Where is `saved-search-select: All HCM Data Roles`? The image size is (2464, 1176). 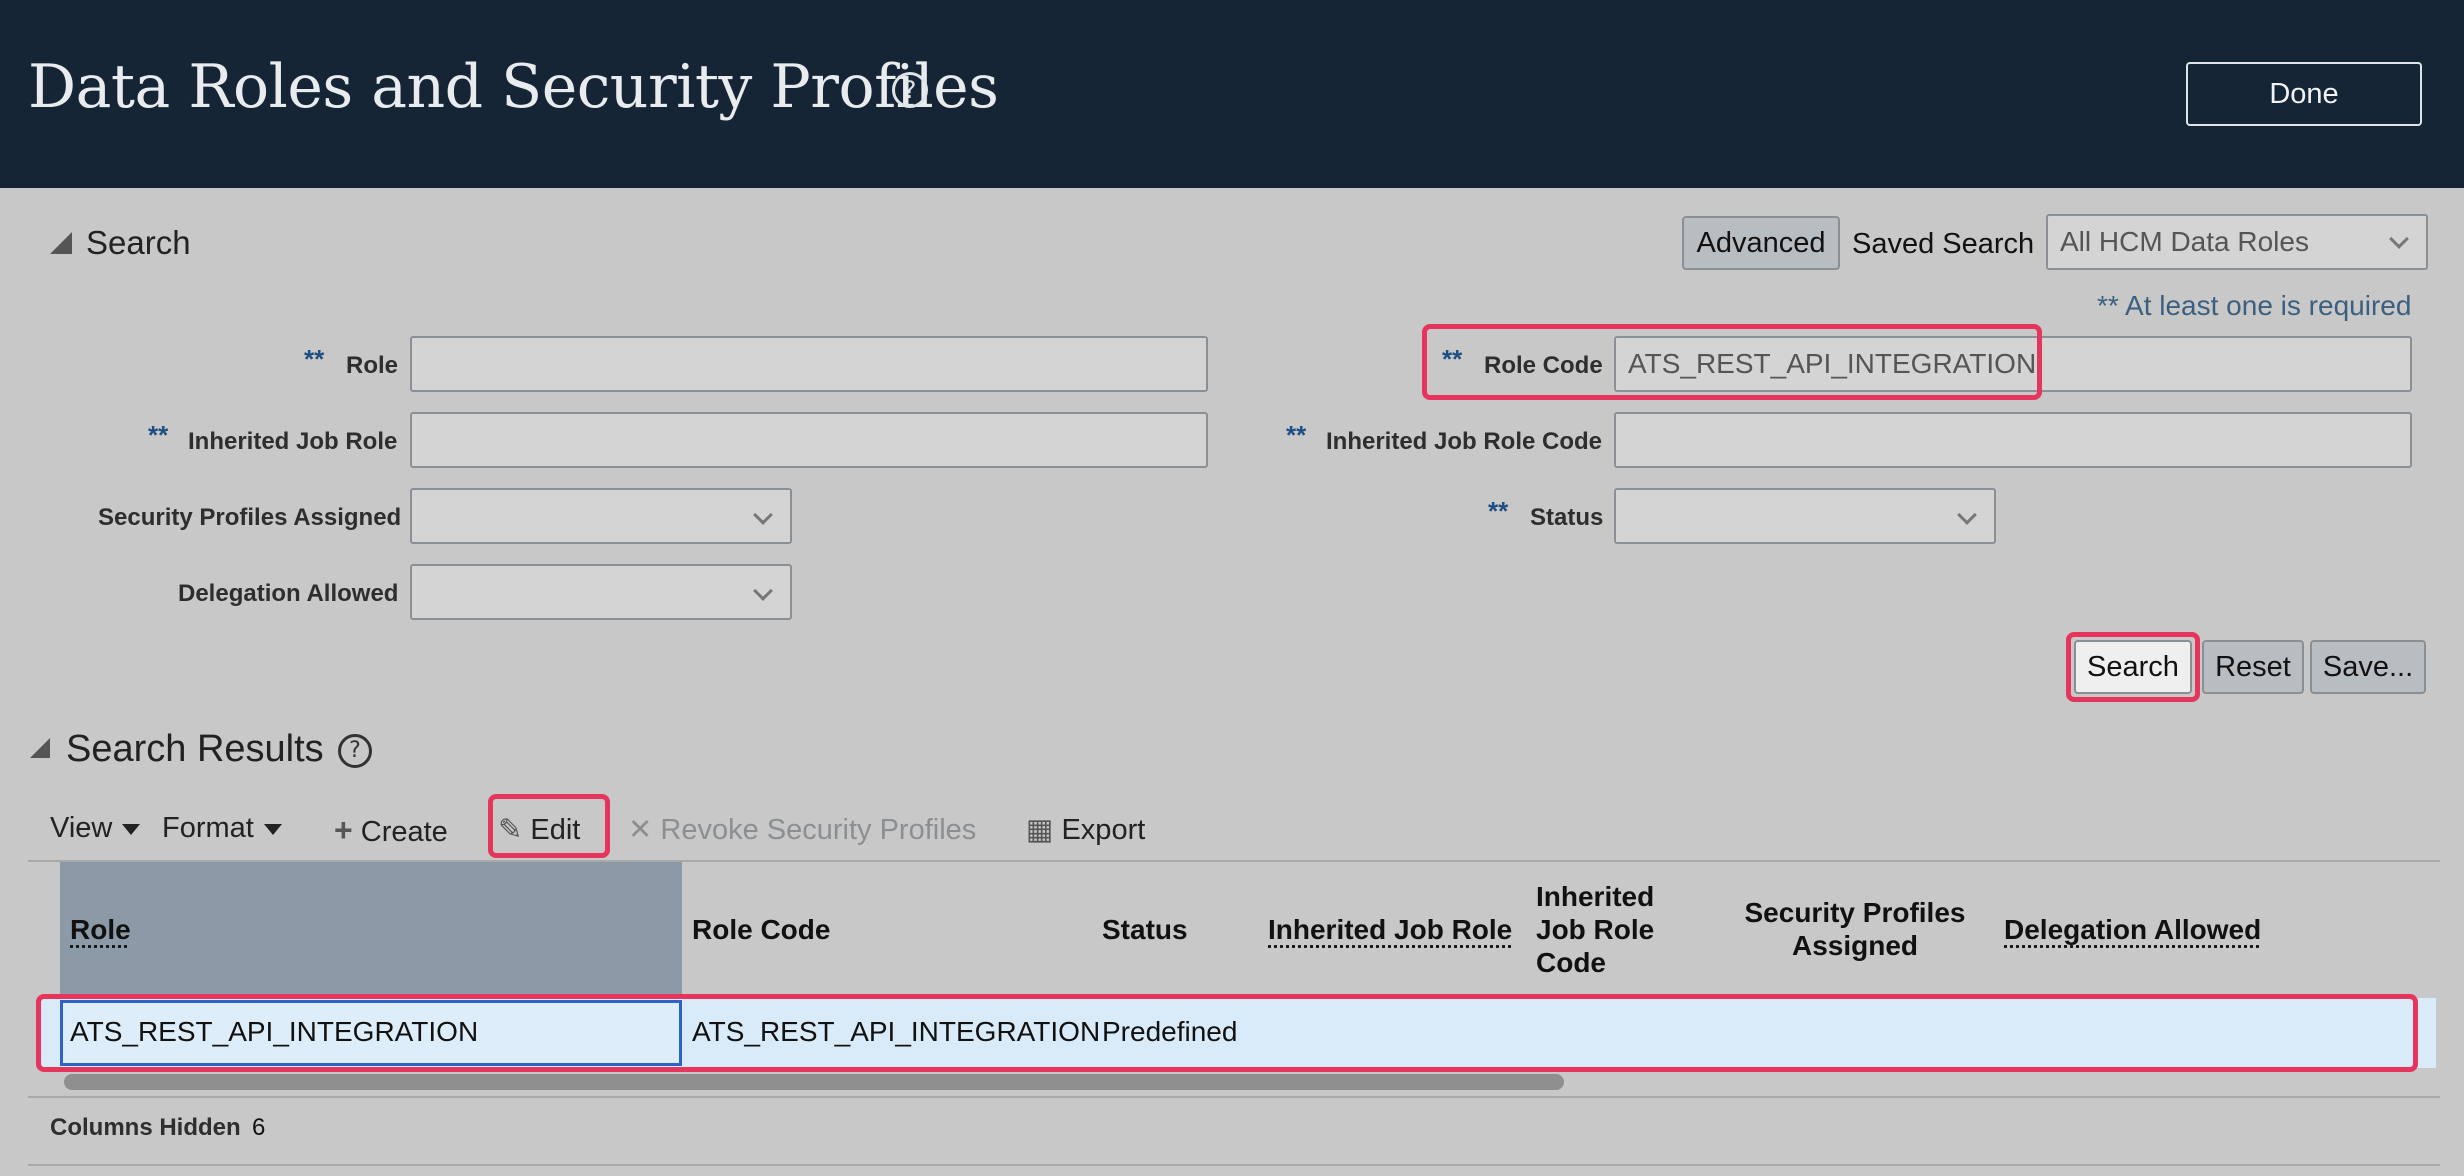 saved-search-select: All HCM Data Roles is located at coordinates (2237, 242).